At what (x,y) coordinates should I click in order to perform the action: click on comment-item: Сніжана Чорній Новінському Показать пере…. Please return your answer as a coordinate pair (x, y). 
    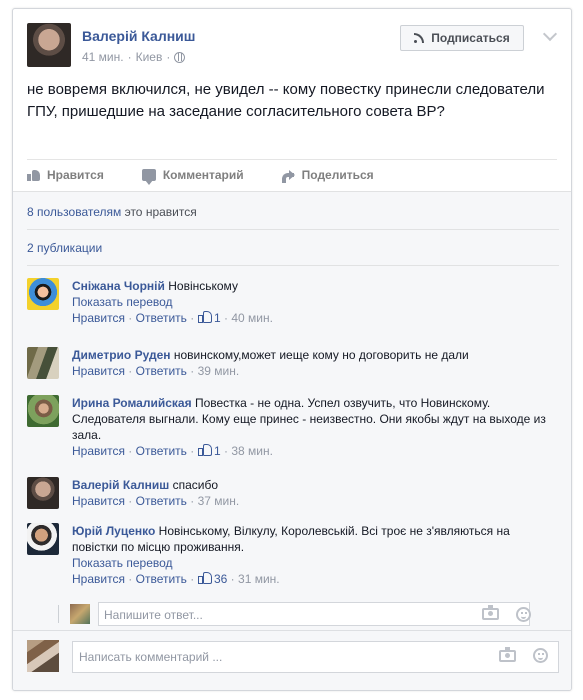
    Looking at the image, I should click on (287, 307).